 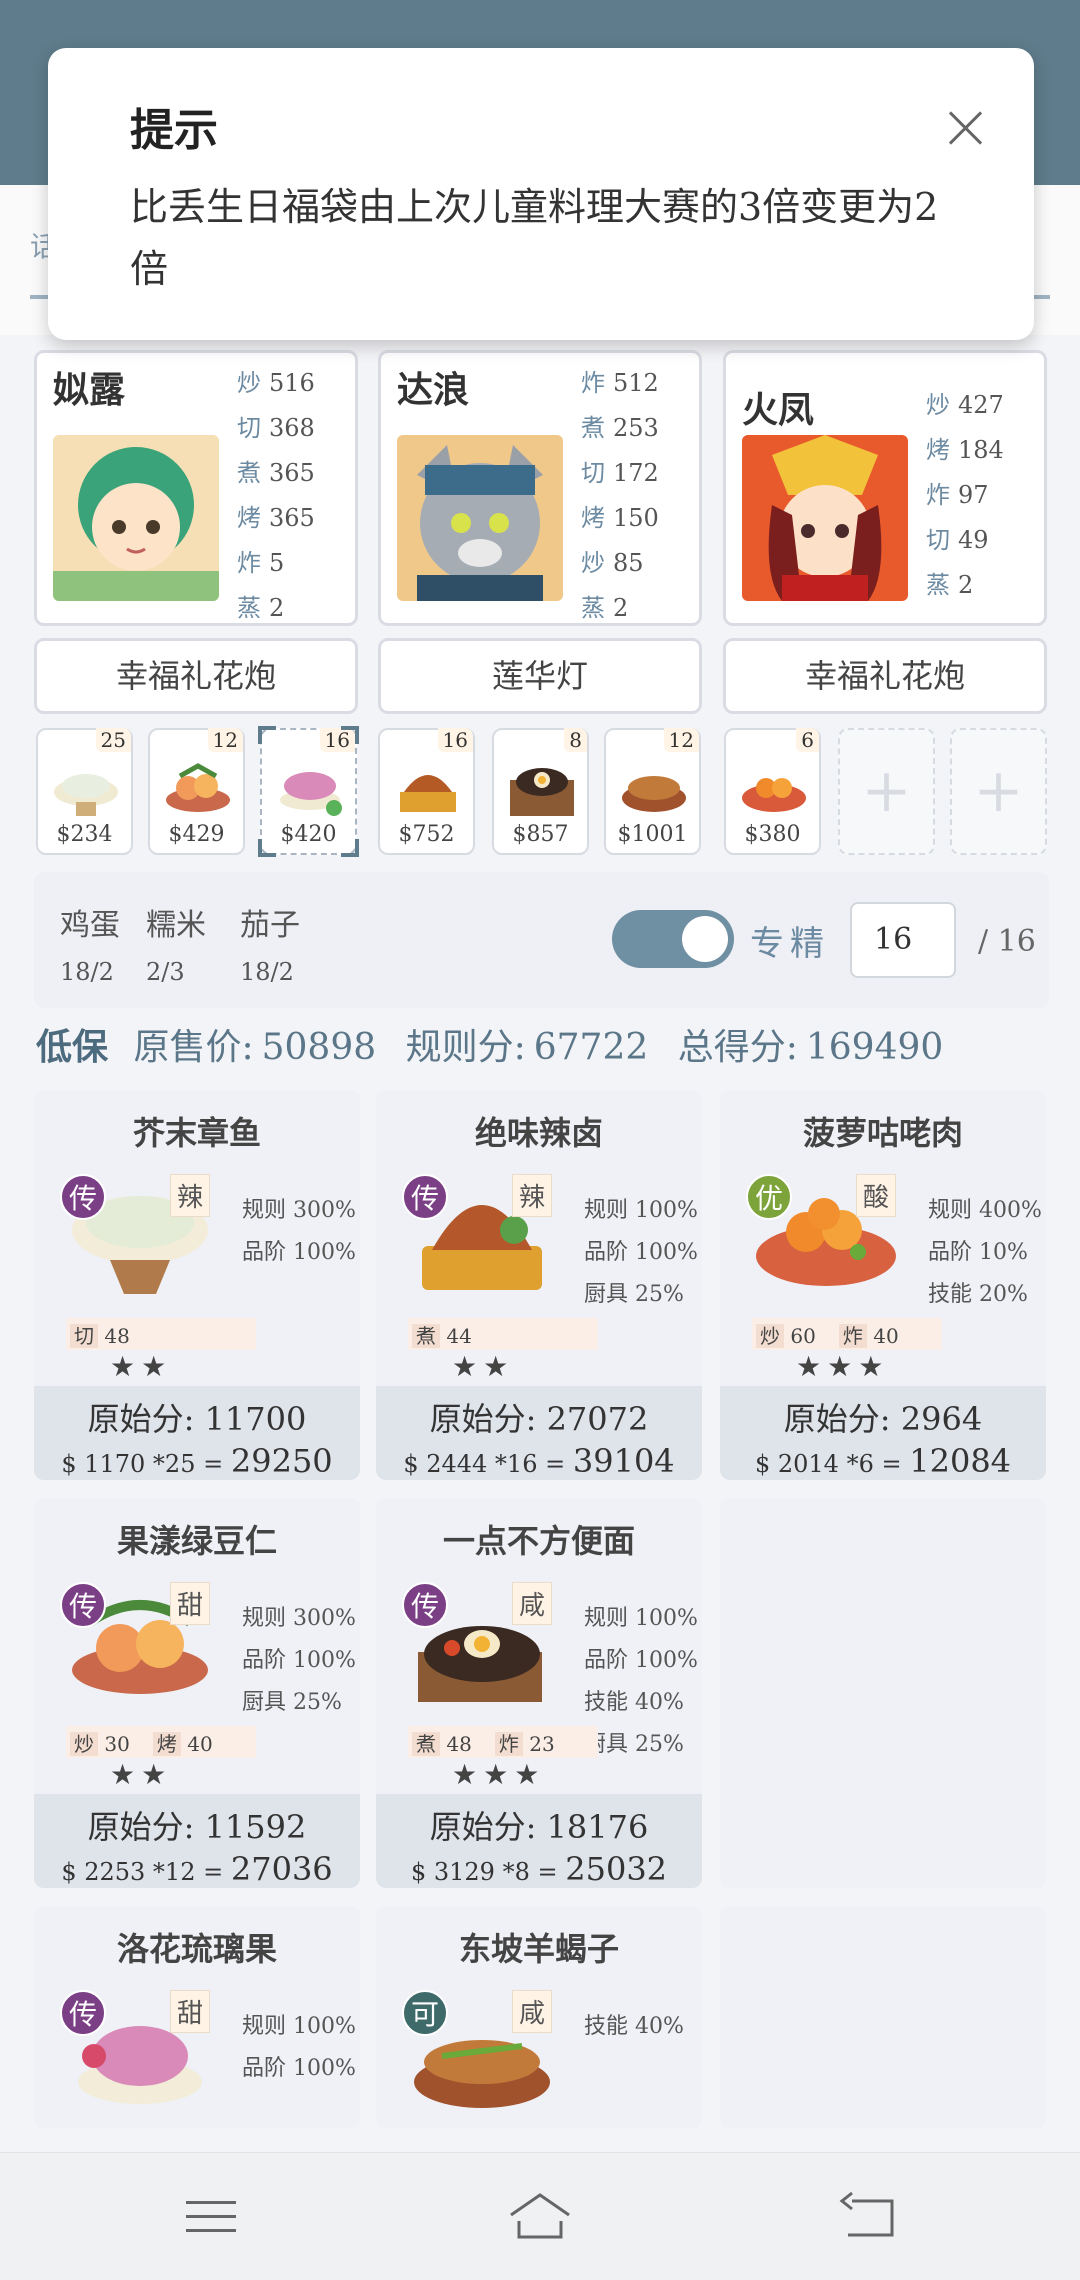 I want to click on dish-name: 绝味辣卤, so click(x=538, y=1133).